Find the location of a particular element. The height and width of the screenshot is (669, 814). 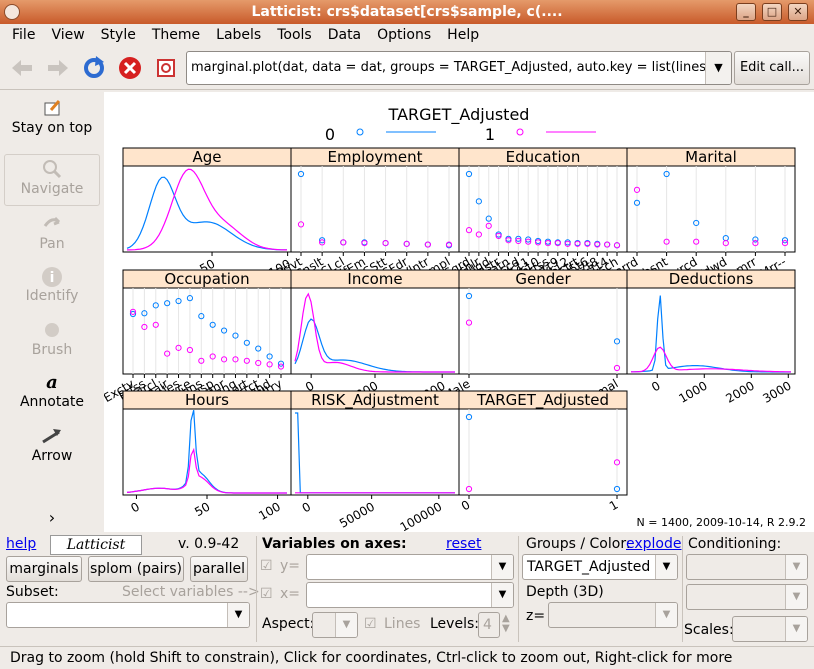

y-variable-select: ▼ is located at coordinates (410, 567).